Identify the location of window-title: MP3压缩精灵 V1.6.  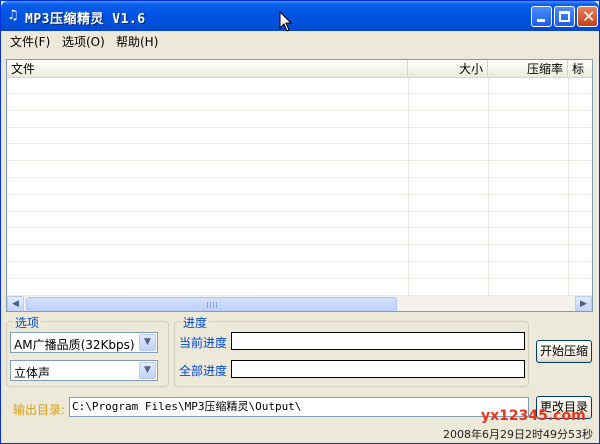
(85, 19).